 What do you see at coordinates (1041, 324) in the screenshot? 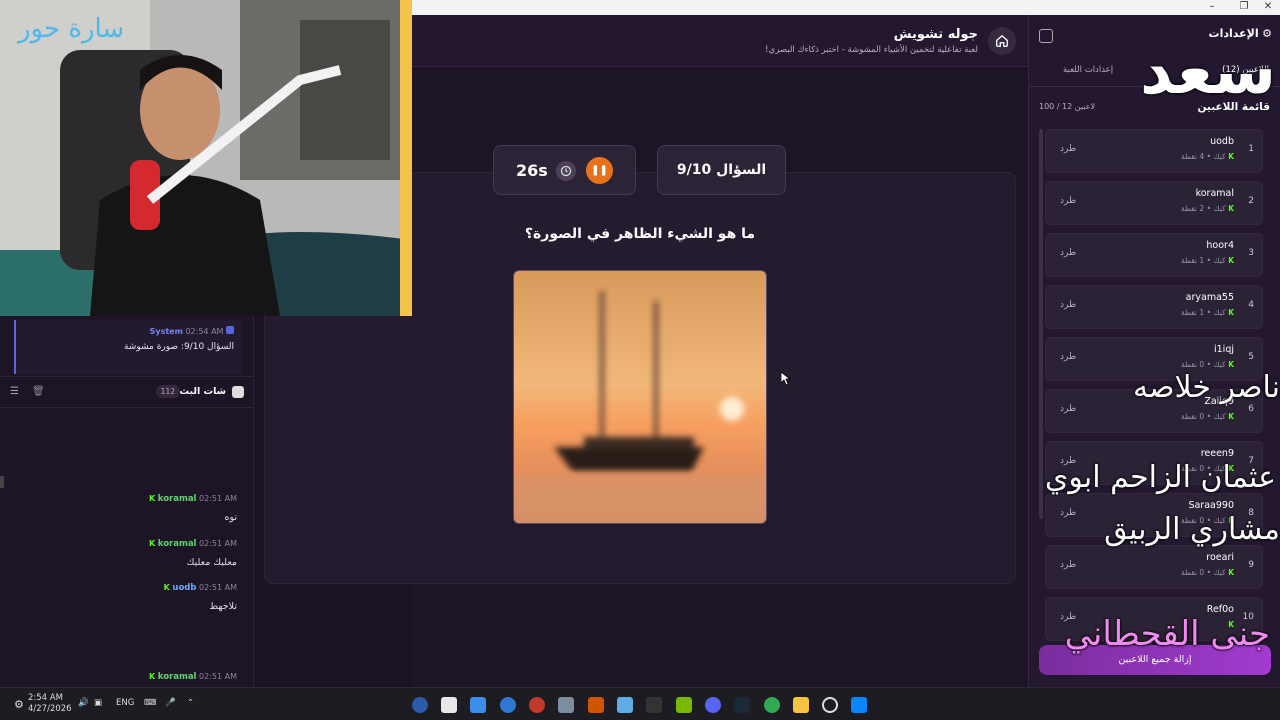
I see `players-scrollbar` at bounding box center [1041, 324].